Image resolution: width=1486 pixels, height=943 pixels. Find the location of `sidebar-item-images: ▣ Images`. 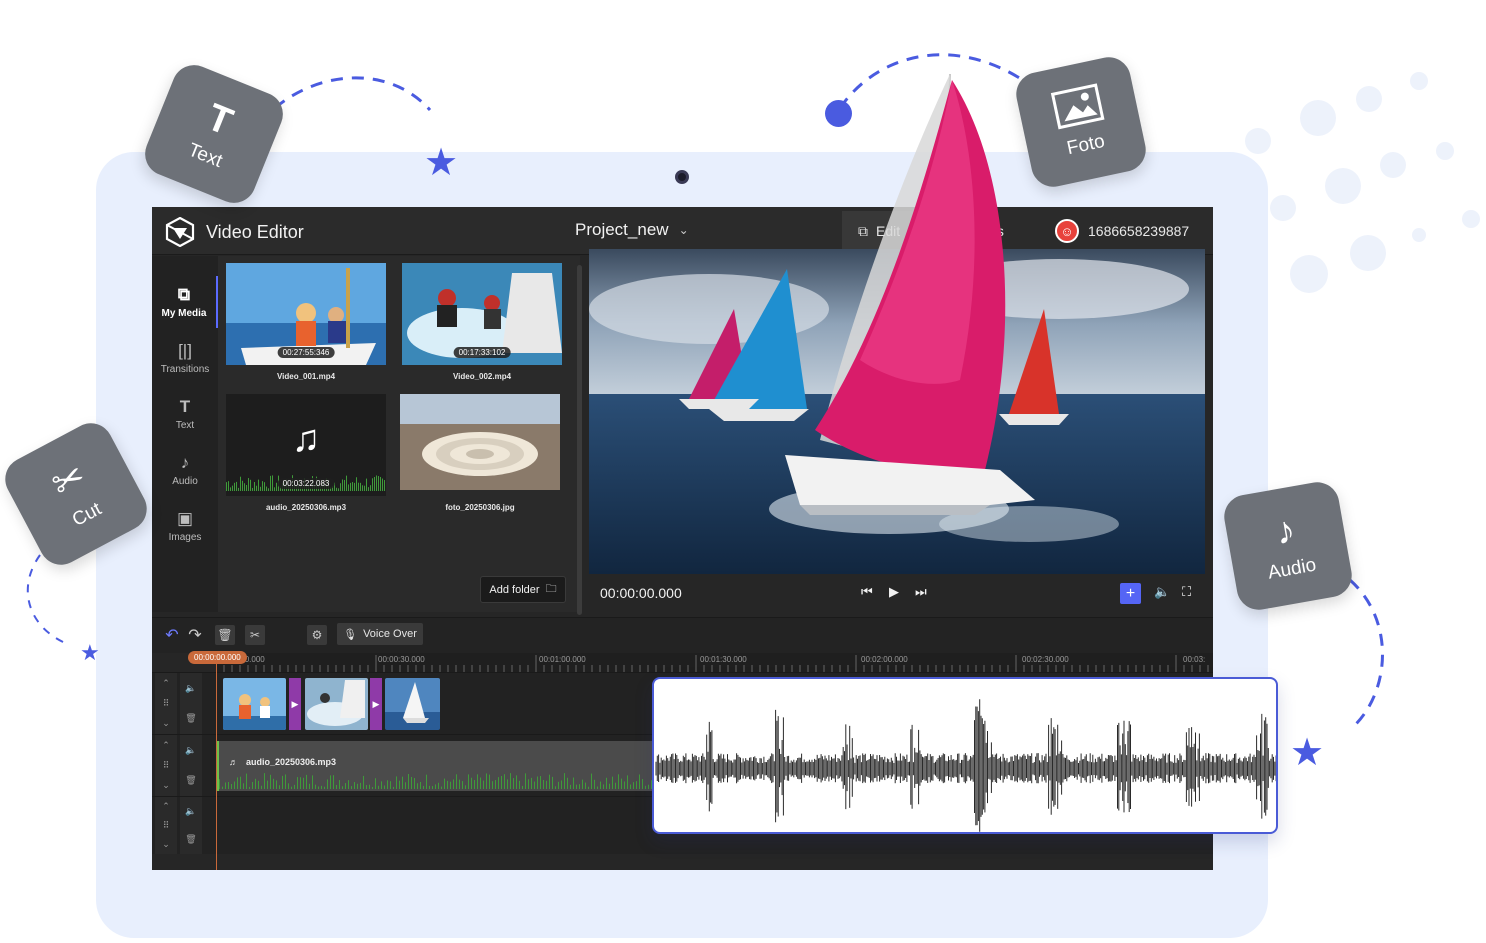

sidebar-item-images: ▣ Images is located at coordinates (185, 526).